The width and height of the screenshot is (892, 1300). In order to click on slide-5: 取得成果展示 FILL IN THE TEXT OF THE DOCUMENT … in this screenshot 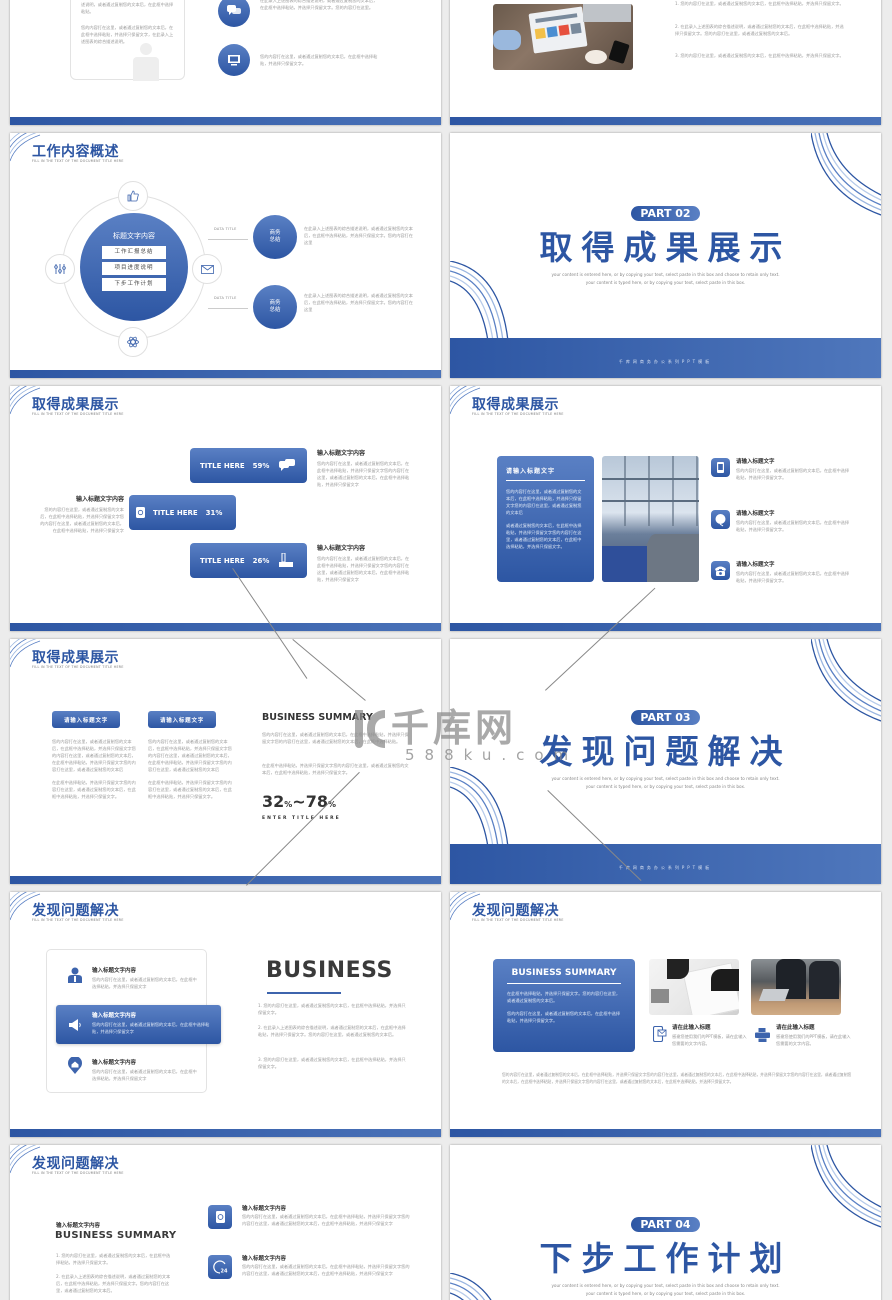, I will do `click(225, 508)`.